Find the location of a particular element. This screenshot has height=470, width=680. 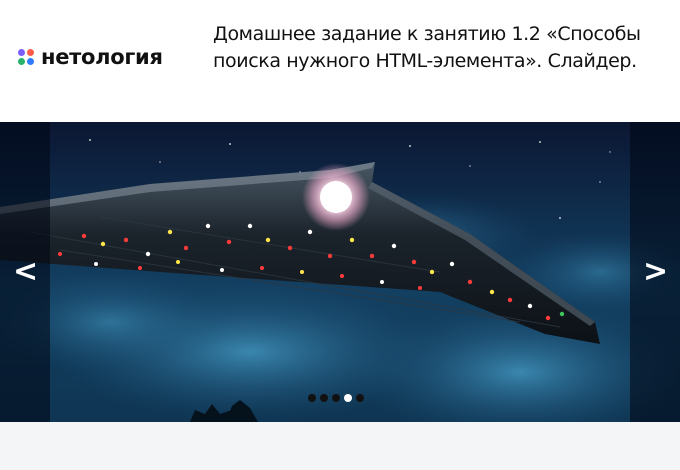

netology-logo: нетология is located at coordinates (90, 57).